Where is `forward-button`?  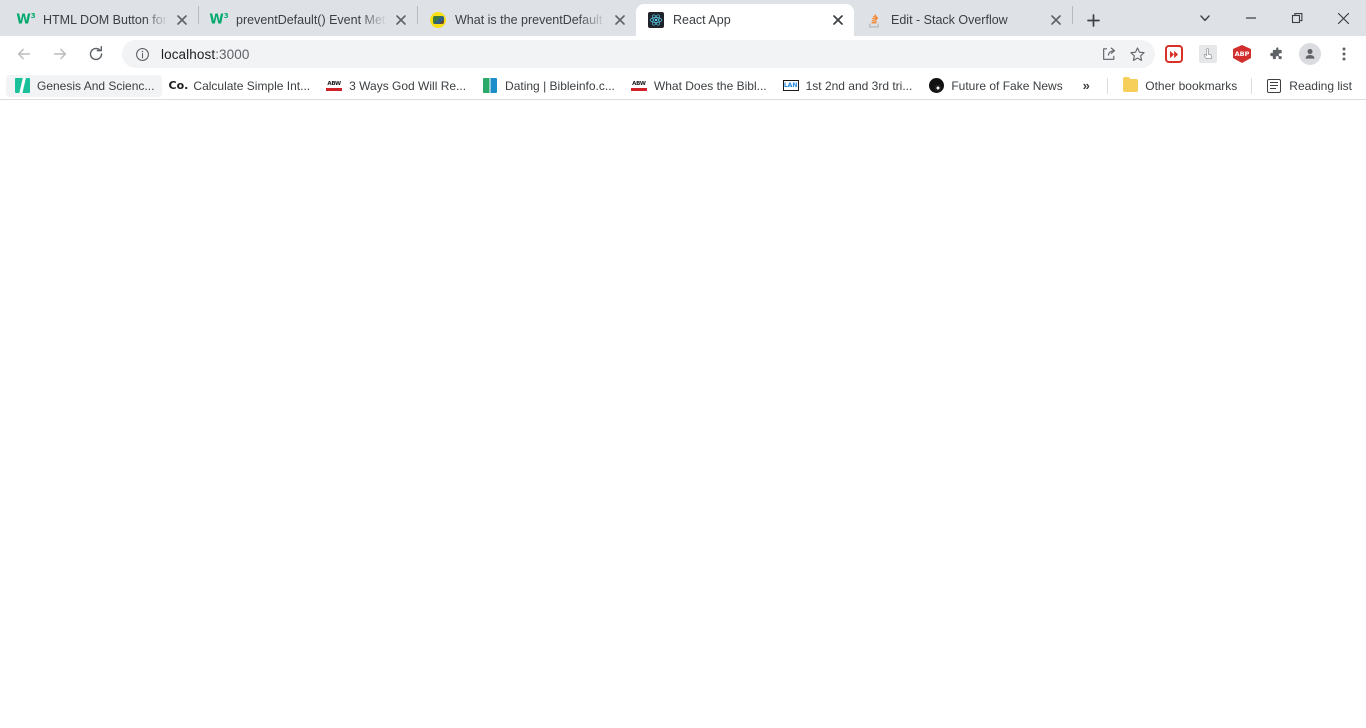
forward-button is located at coordinates (60, 54).